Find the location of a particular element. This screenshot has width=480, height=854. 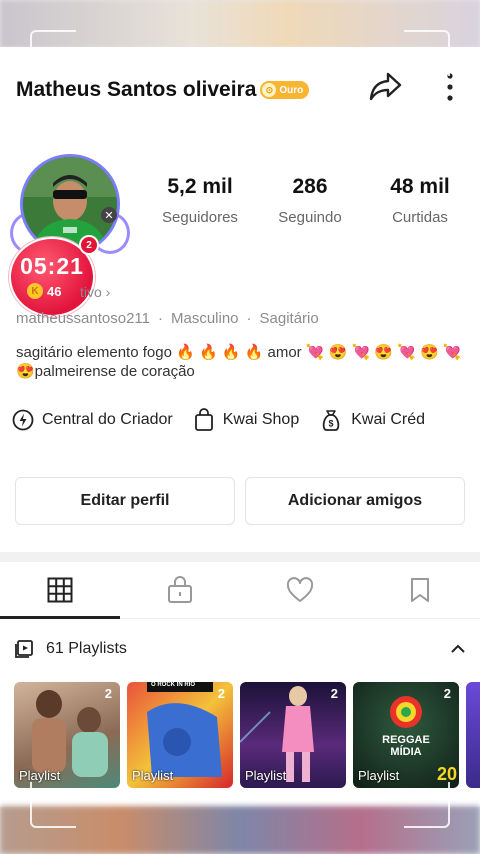

zodiac-sign: Sagitário is located at coordinates (289, 318).